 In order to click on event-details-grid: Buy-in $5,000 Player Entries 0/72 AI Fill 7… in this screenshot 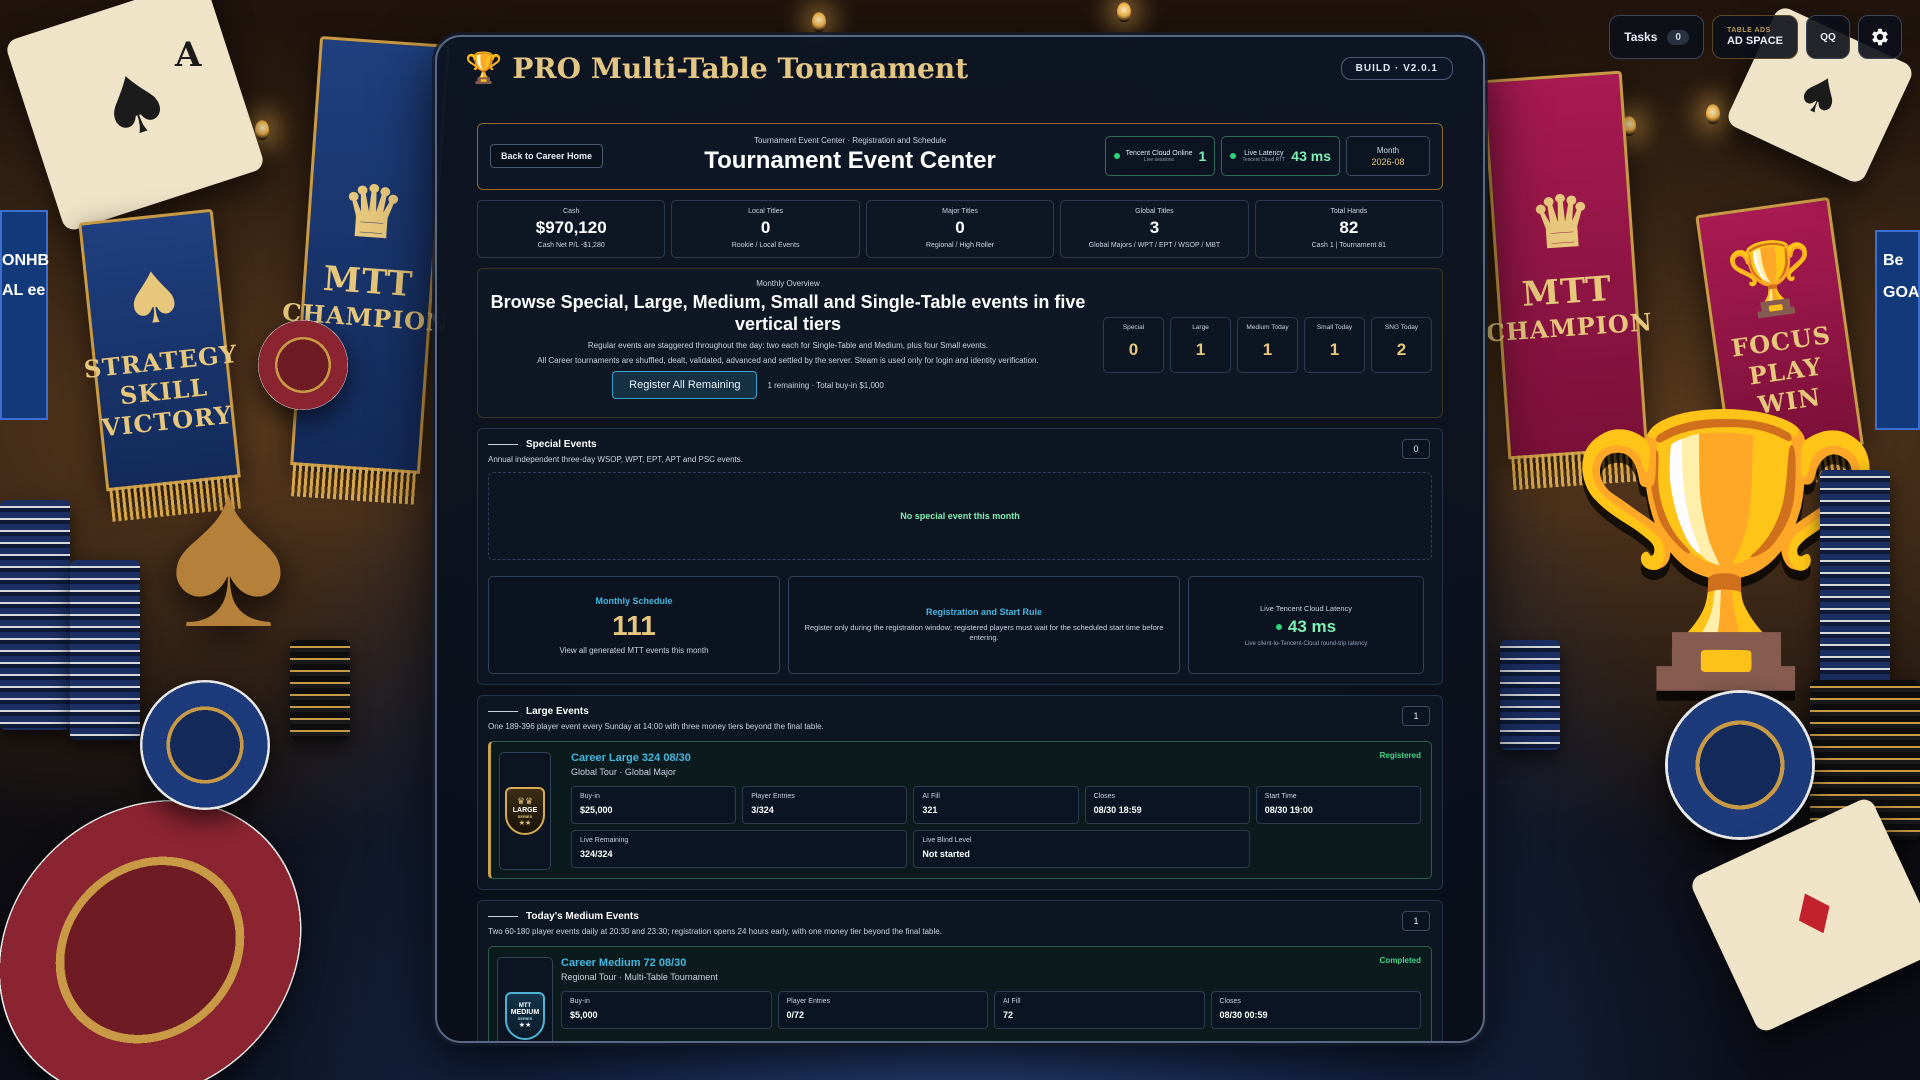, I will do `click(991, 1010)`.